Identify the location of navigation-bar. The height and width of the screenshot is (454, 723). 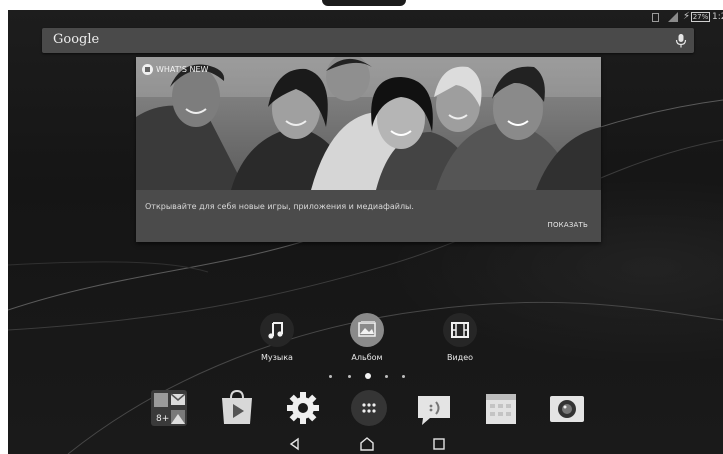
(365, 444).